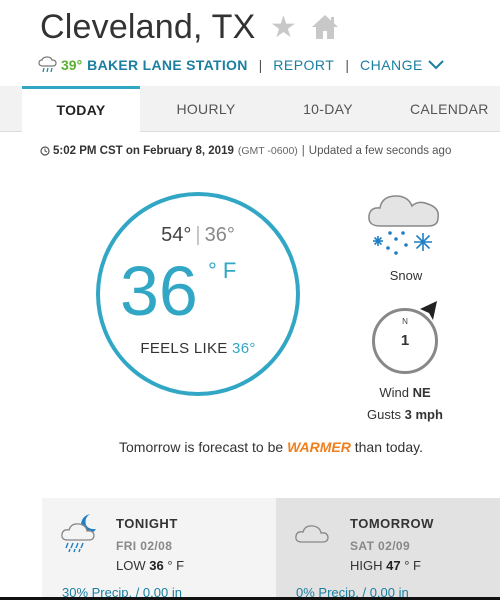 The height and width of the screenshot is (600, 500). What do you see at coordinates (176, 235) in the screenshot?
I see `high-temp: 54°` at bounding box center [176, 235].